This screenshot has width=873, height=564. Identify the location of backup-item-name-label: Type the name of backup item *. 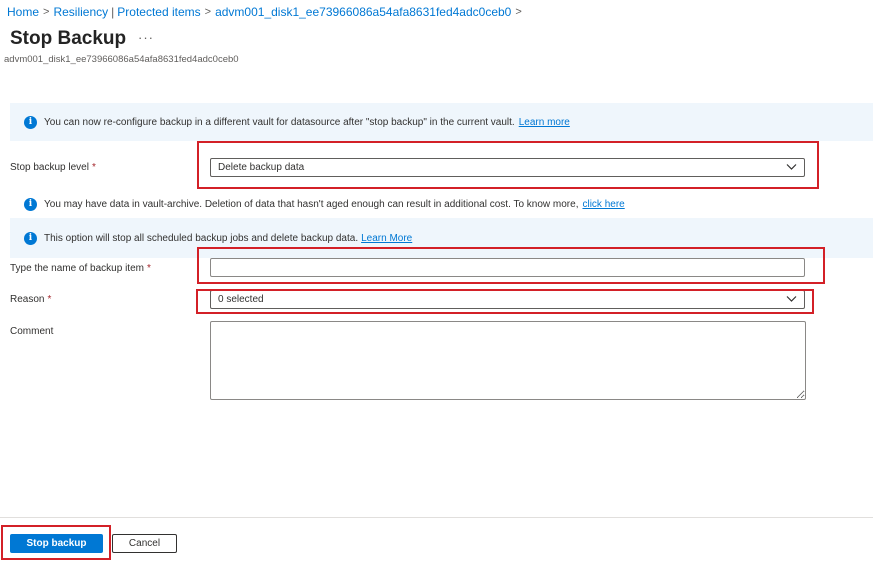
(80, 268).